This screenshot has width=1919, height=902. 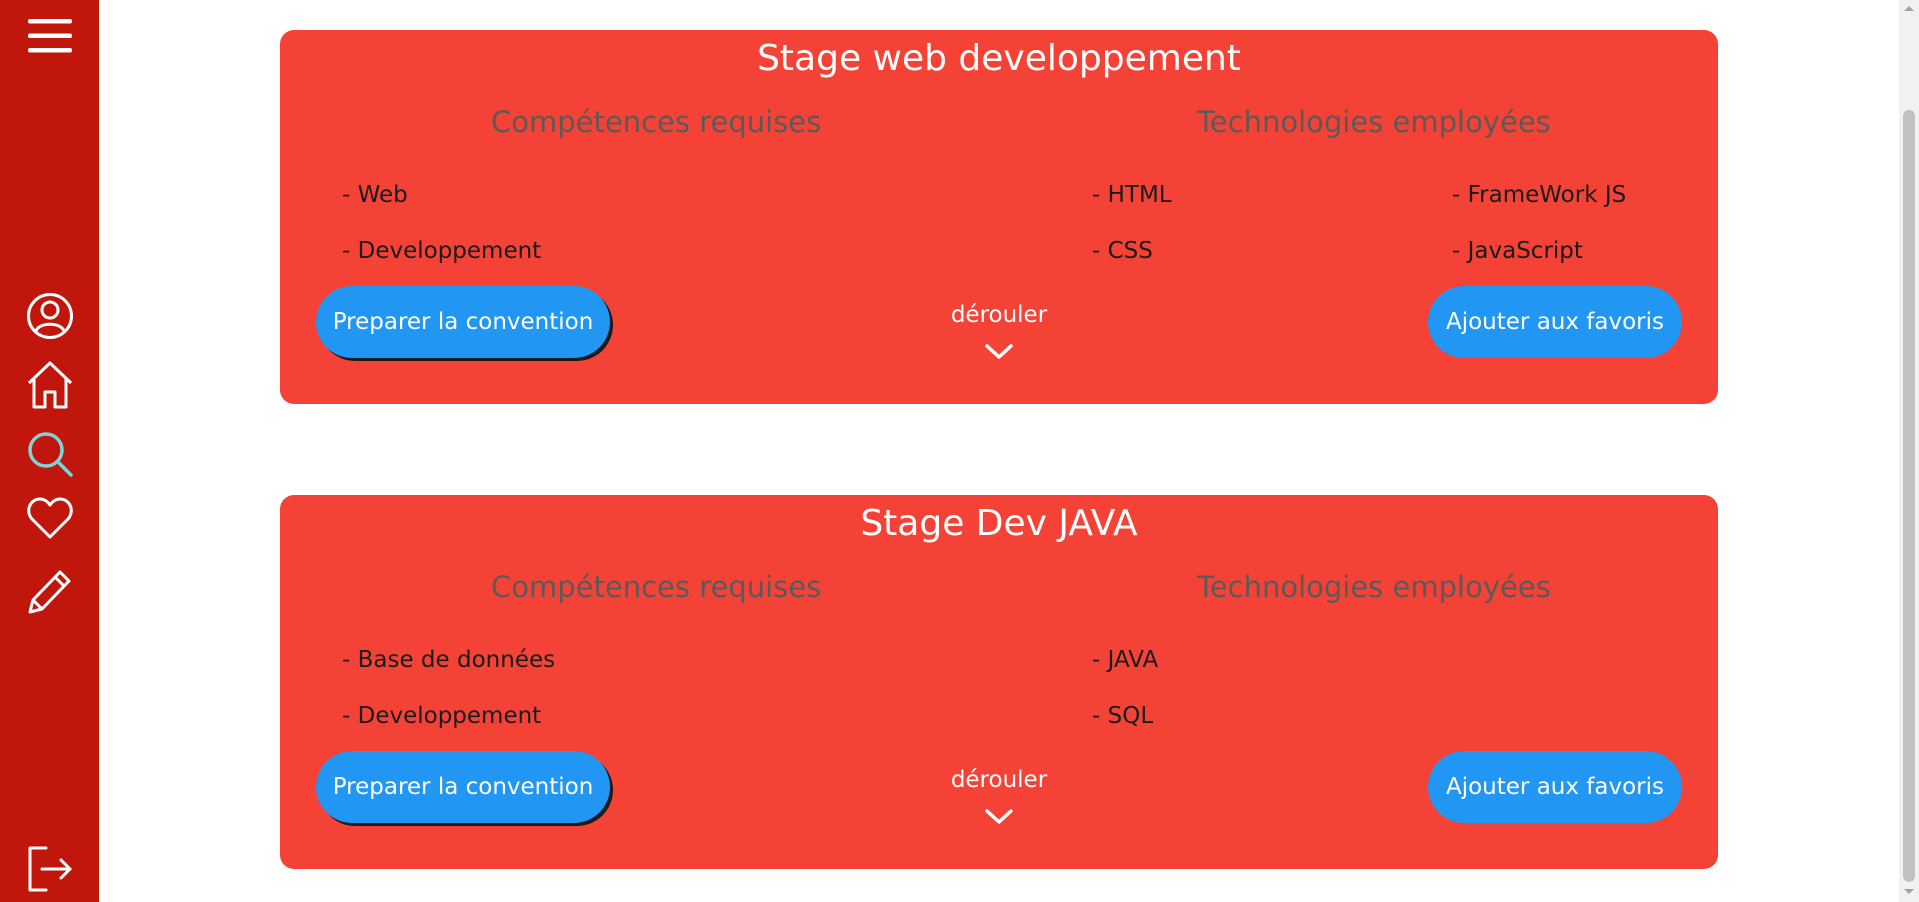 I want to click on skill-item: - Web, so click(x=375, y=195).